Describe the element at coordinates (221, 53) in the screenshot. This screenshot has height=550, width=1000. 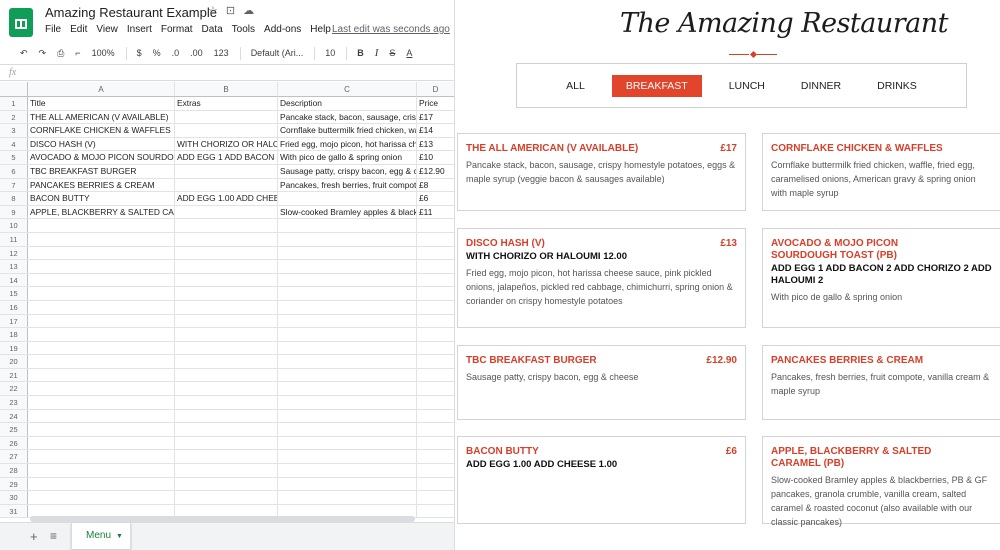
I see `more-formats-button: 123` at that location.